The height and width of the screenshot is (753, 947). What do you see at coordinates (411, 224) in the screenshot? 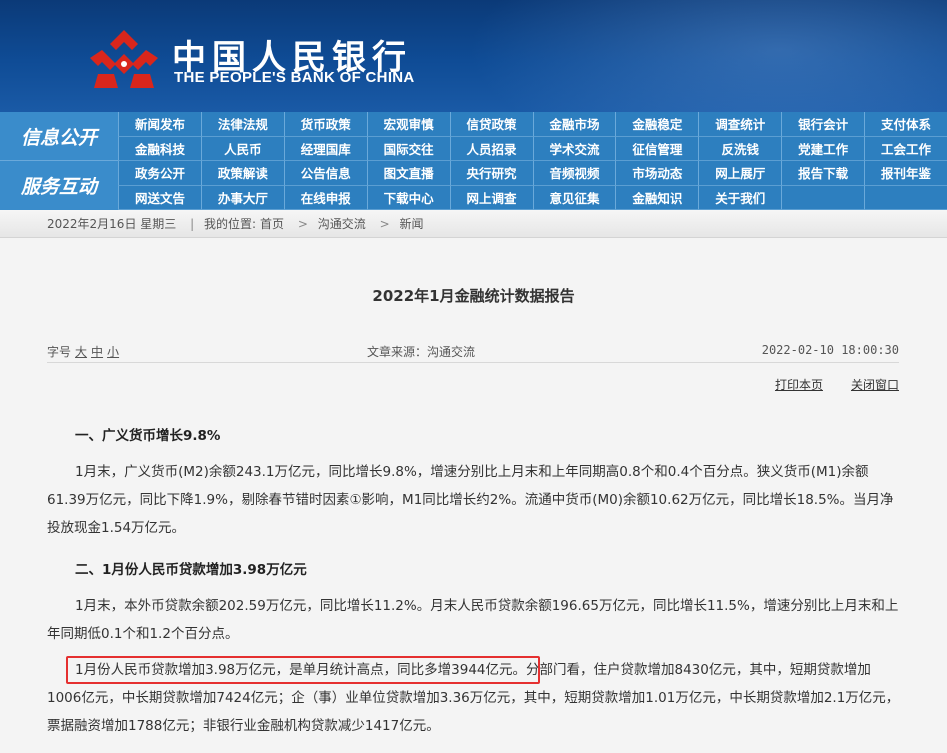
I see `breadcrumb-page-link: 新闻` at bounding box center [411, 224].